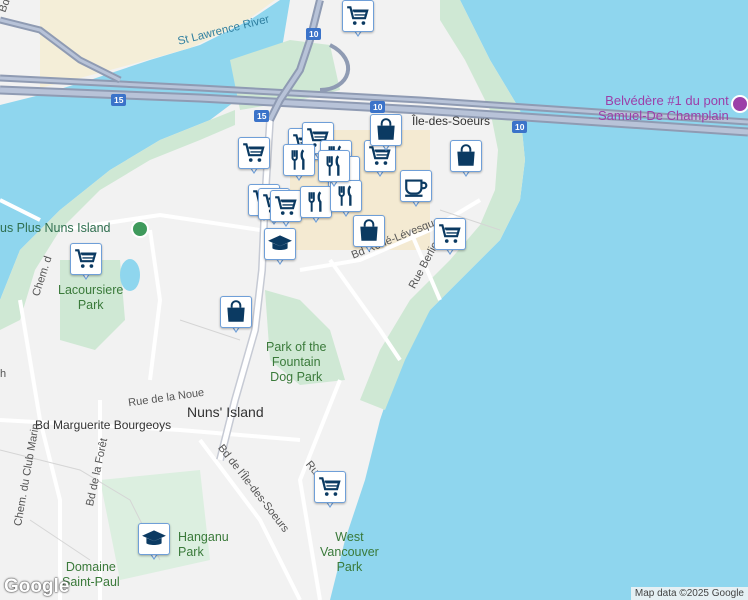 The image size is (748, 600). What do you see at coordinates (416, 186) in the screenshot?
I see `coffee-icon` at bounding box center [416, 186].